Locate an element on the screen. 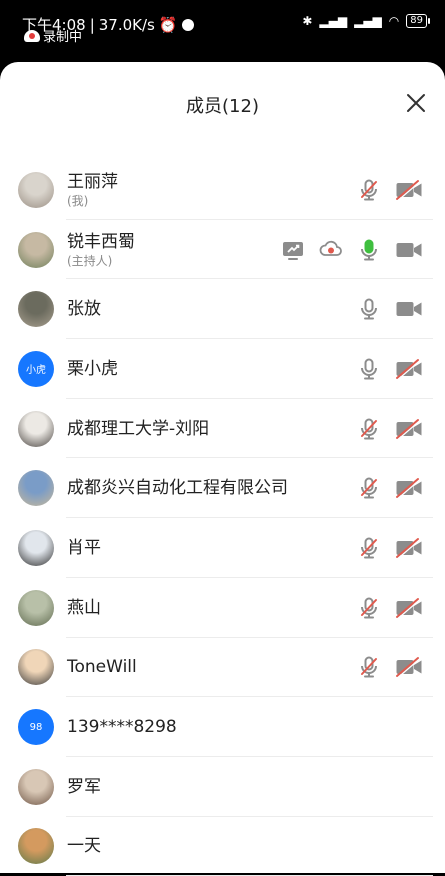 This screenshot has width=445, height=876. member-name-wrap: 栗小虎 is located at coordinates (92, 369).